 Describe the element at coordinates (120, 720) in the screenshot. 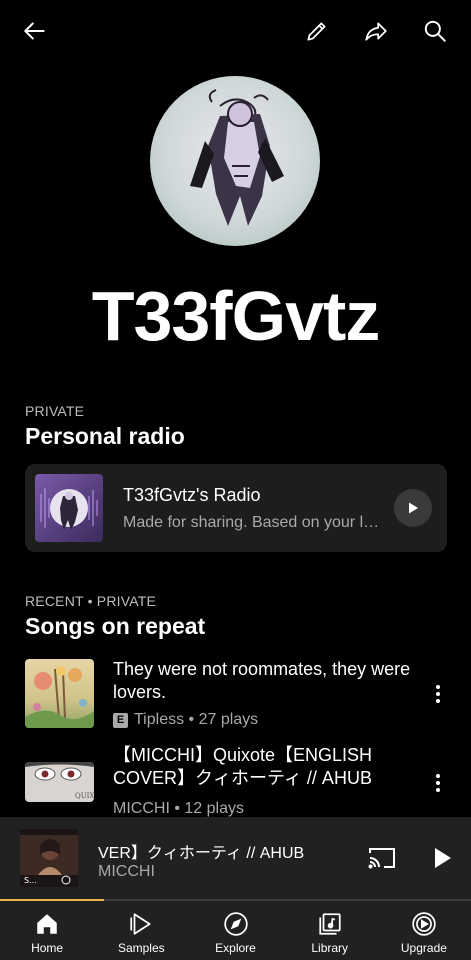

I see `explicit-badge: E` at that location.